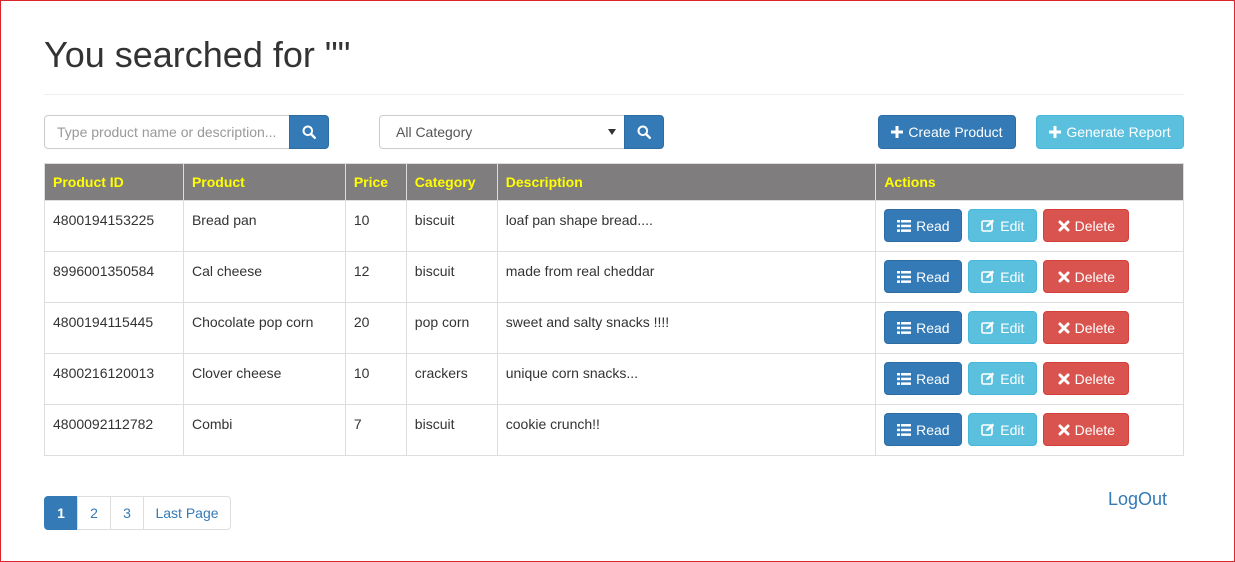  What do you see at coordinates (114, 328) in the screenshot?
I see `cell-product-id: 4800194115445` at bounding box center [114, 328].